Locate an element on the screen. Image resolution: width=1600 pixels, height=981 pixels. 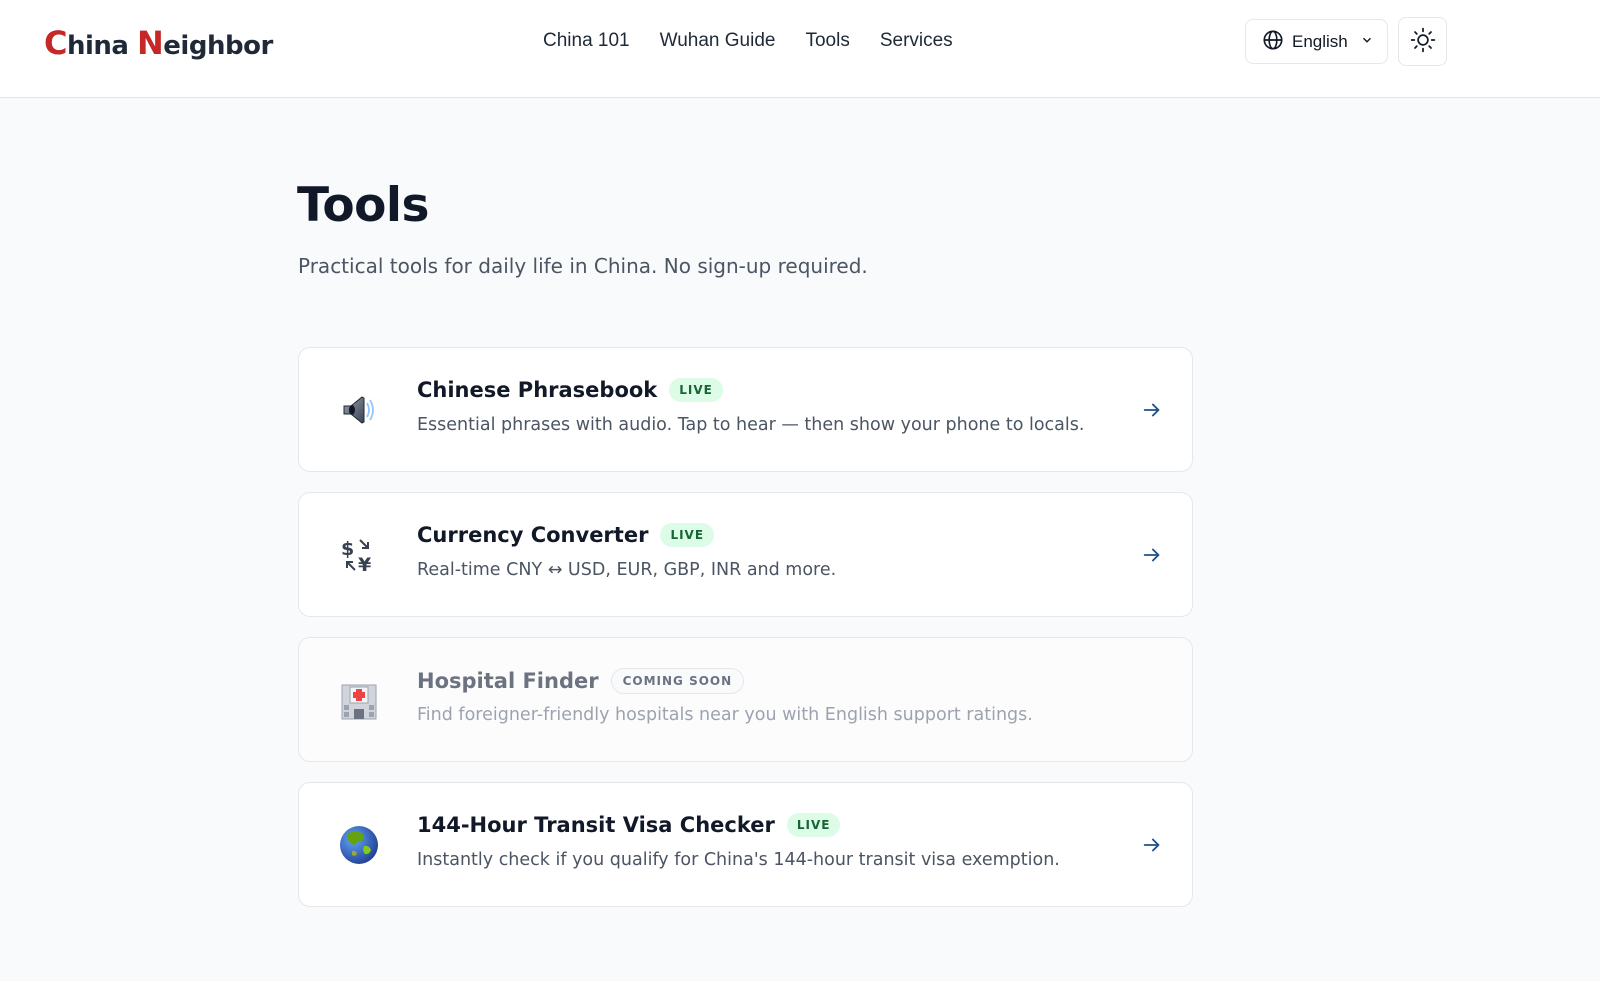
sun-icon is located at coordinates (1423, 42).